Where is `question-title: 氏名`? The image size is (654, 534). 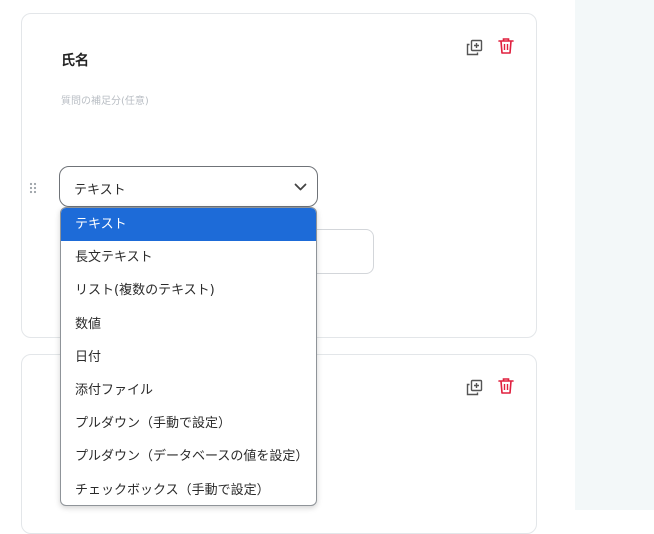
question-title: 氏名 is located at coordinates (75, 60).